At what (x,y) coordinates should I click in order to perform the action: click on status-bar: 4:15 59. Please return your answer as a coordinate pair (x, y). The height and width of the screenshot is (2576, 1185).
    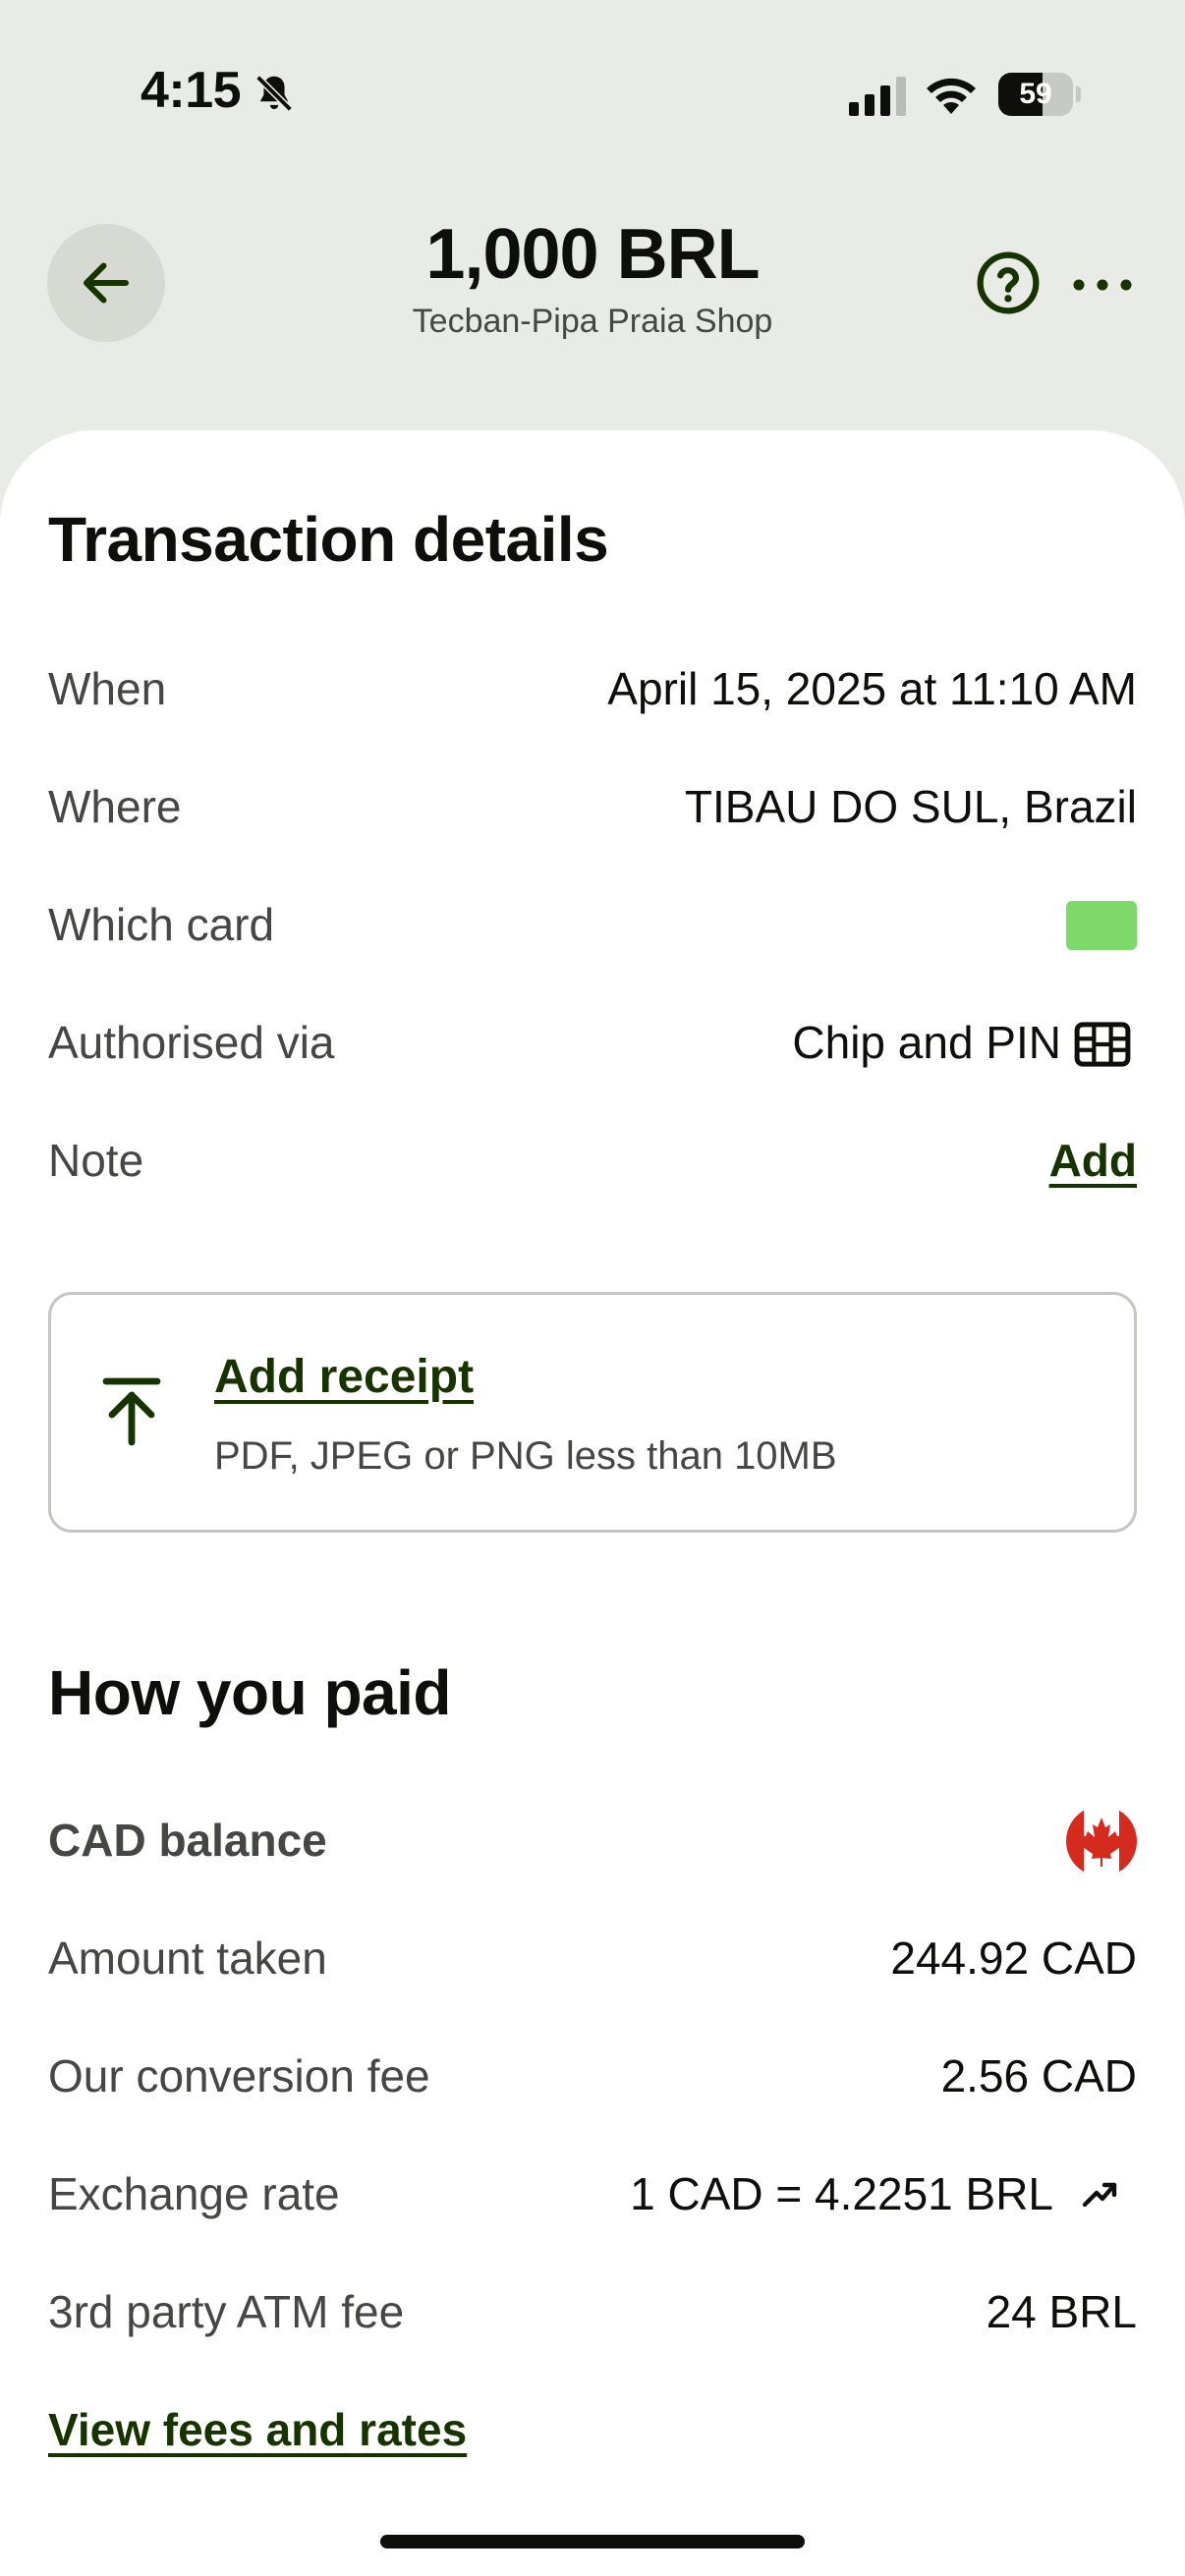
    Looking at the image, I should click on (592, 93).